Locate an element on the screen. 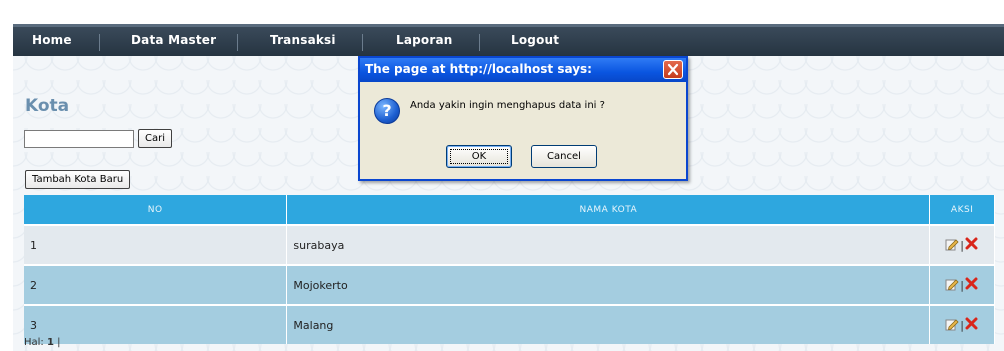 The image size is (1004, 351). close-icon is located at coordinates (673, 69).